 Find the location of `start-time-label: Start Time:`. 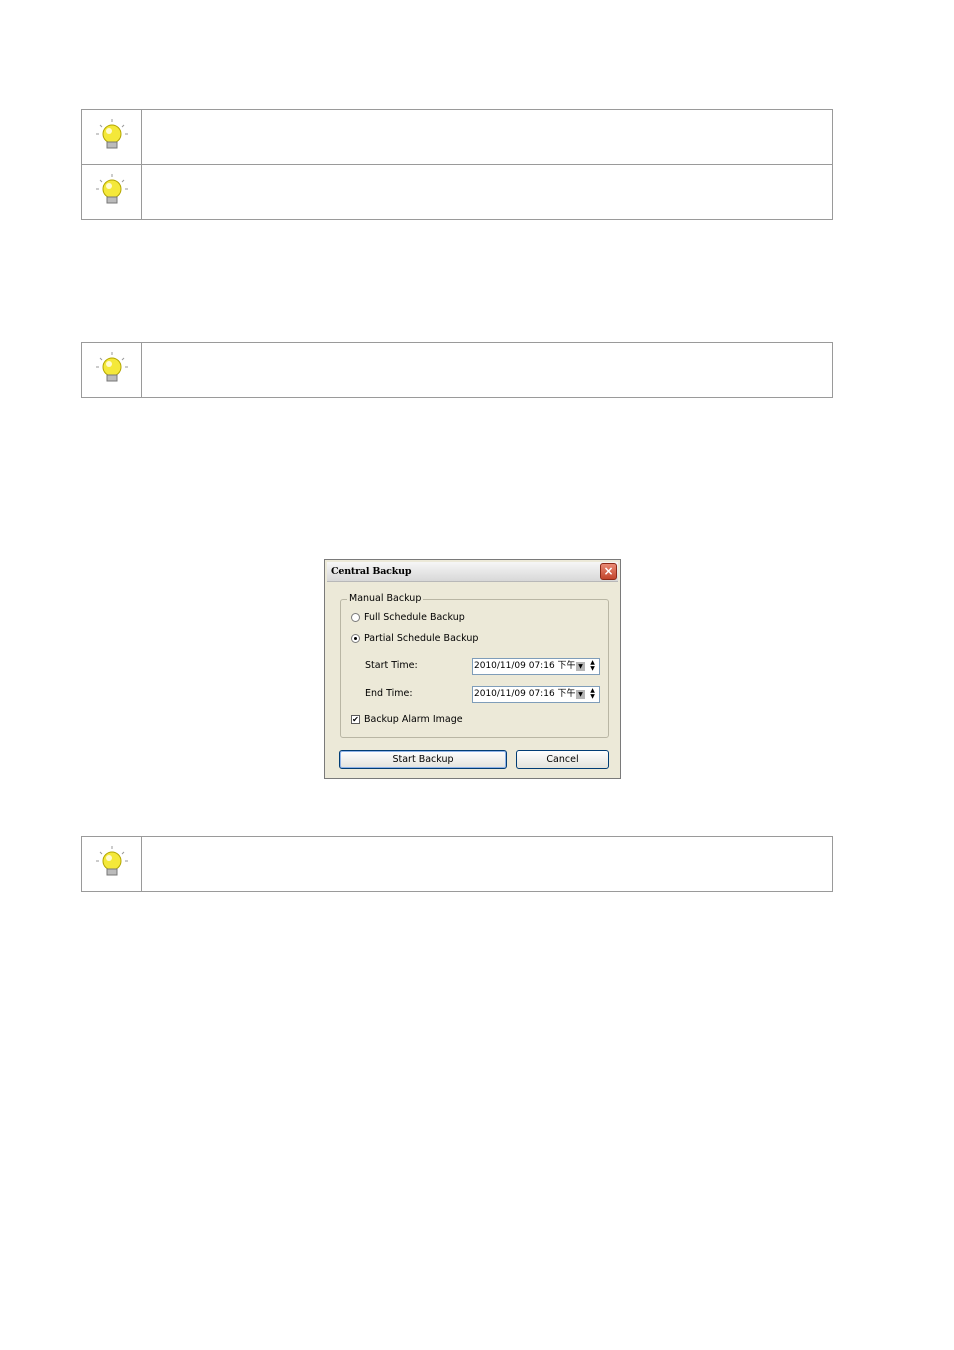

start-time-label: Start Time: is located at coordinates (391, 665).